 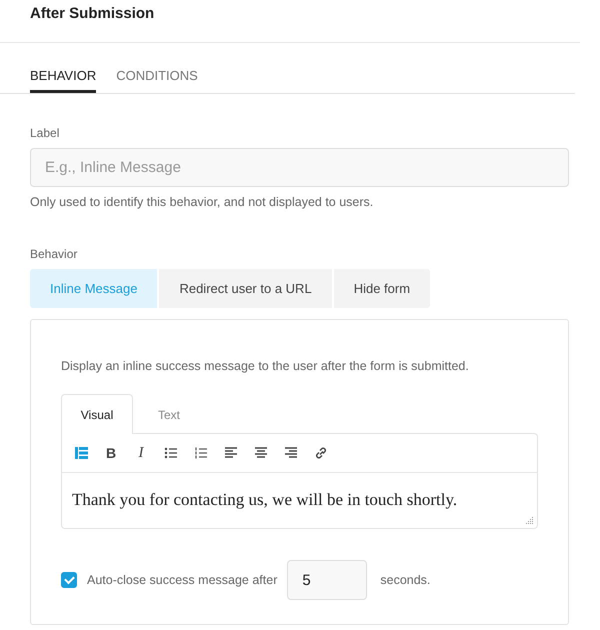 I want to click on suffix-text: seconds., so click(x=405, y=580).